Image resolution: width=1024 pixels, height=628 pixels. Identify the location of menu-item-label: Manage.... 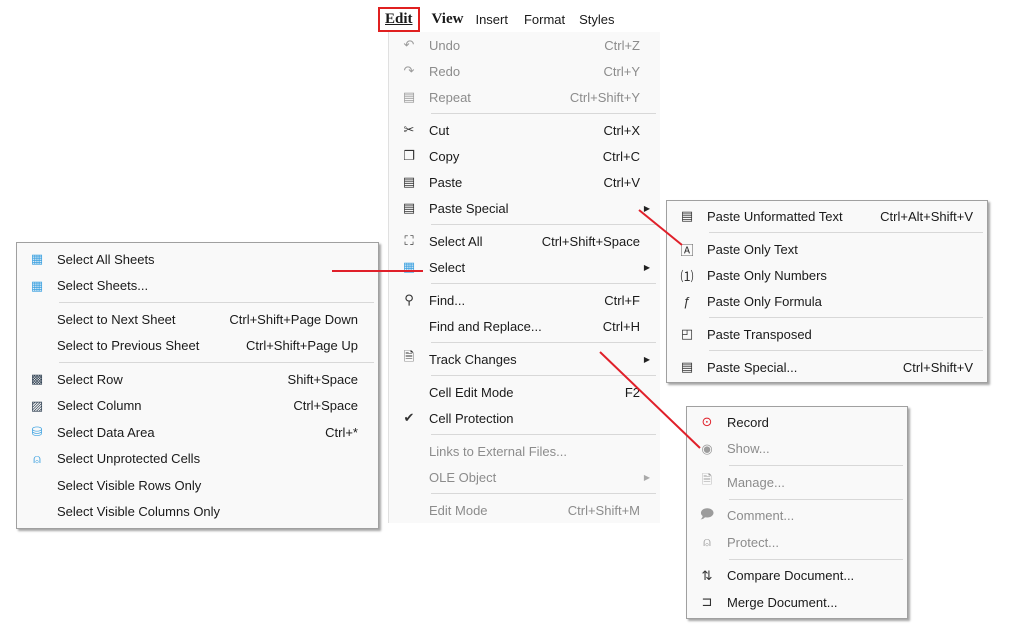
(756, 482).